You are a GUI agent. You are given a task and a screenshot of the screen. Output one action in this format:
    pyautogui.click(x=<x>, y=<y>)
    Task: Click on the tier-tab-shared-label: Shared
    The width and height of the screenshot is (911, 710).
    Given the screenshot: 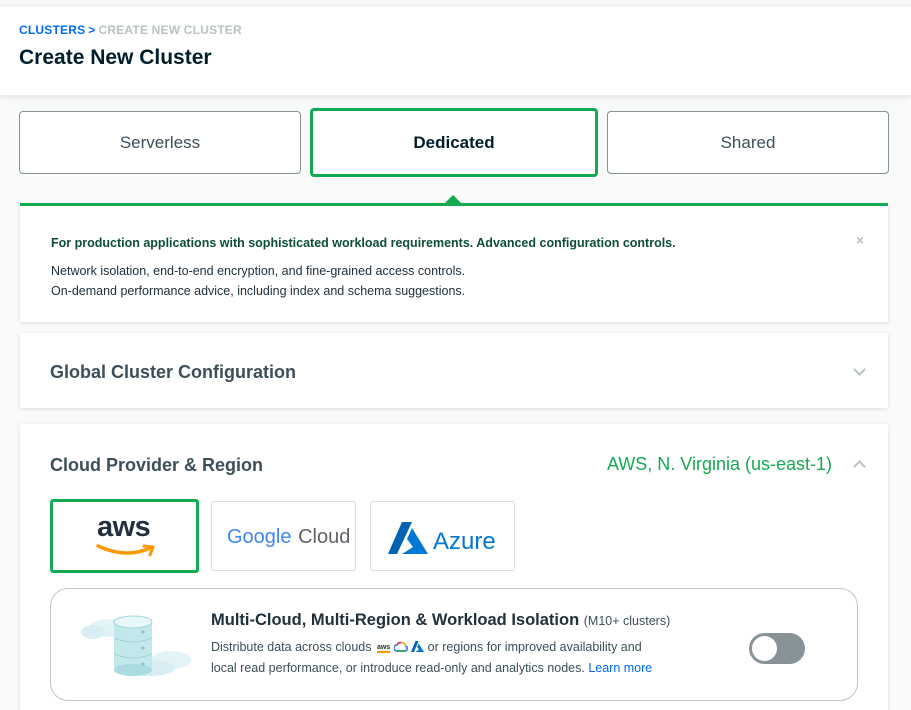 What is the action you would take?
    pyautogui.click(x=748, y=142)
    